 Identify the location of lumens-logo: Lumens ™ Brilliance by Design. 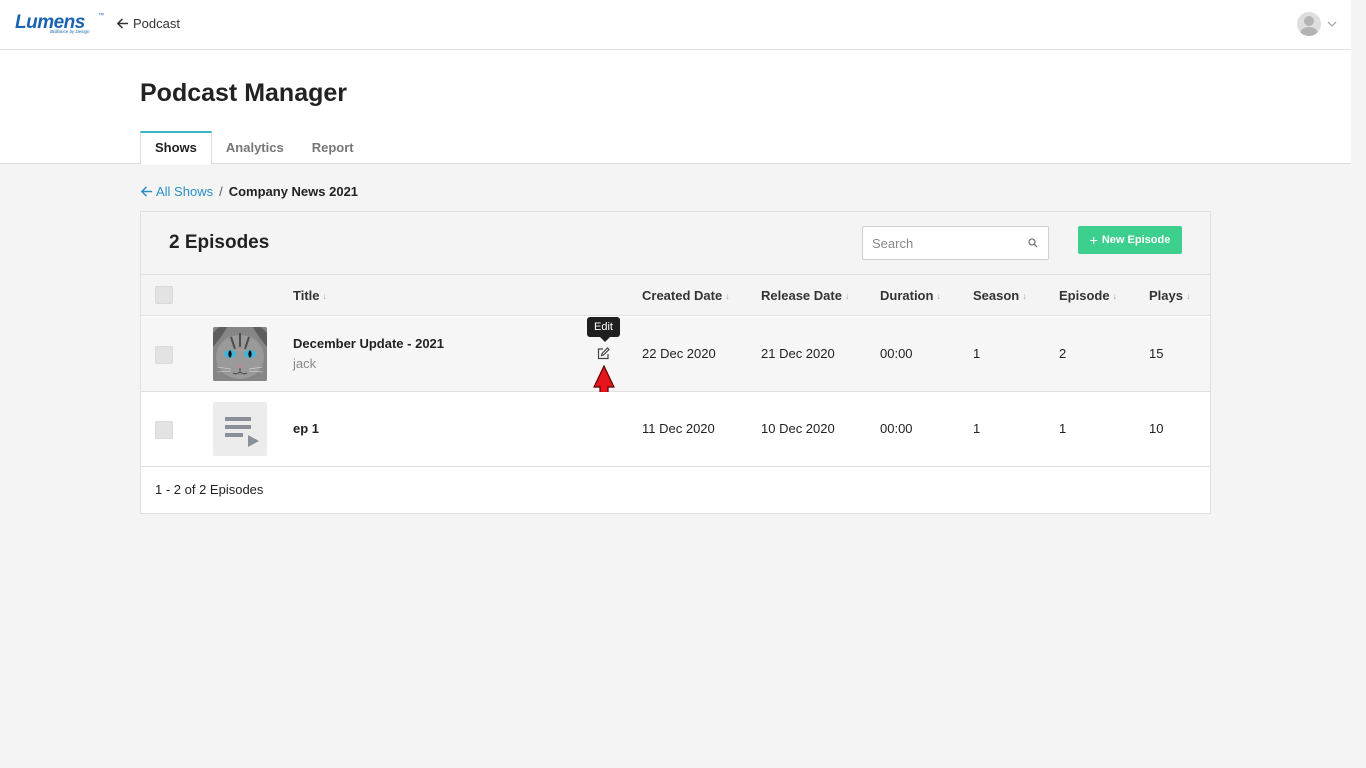
(59, 25).